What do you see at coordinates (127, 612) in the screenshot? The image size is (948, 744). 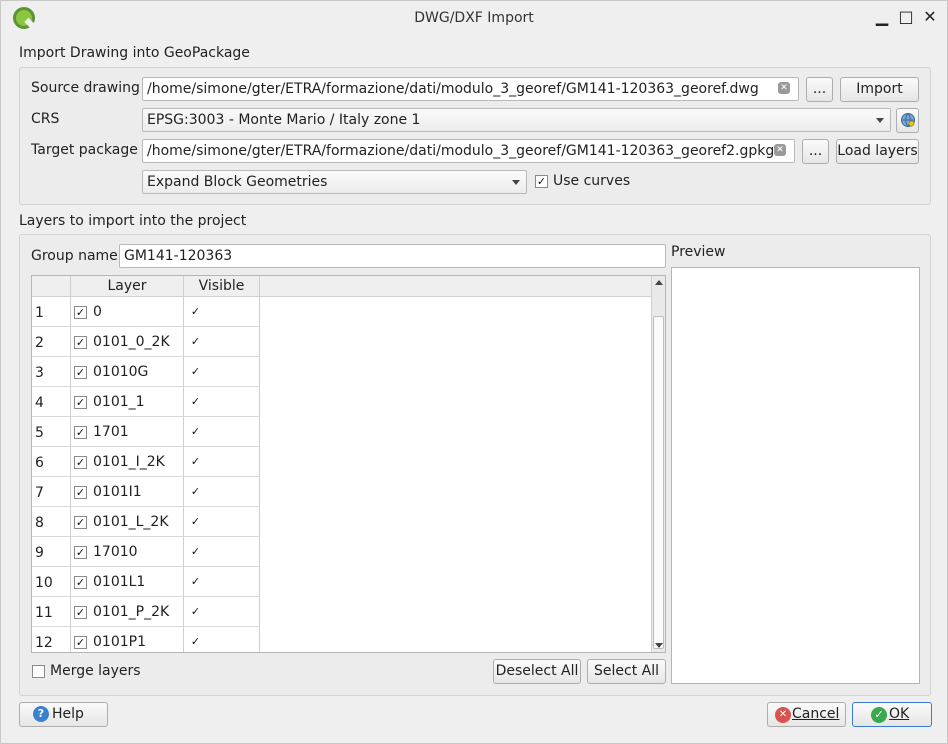 I see `layer-cell: ✓ 0101_P_2K` at bounding box center [127, 612].